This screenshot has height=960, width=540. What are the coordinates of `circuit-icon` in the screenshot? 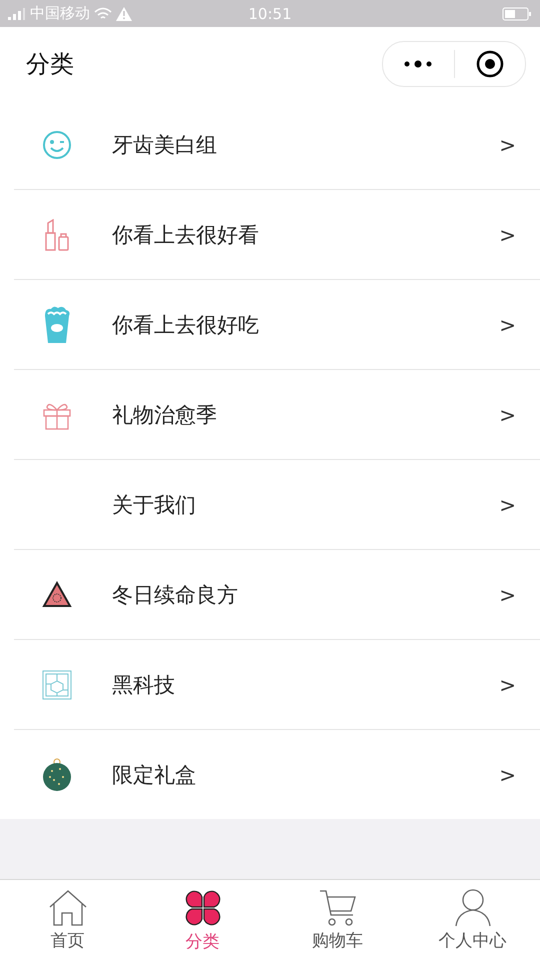 It's located at (57, 685).